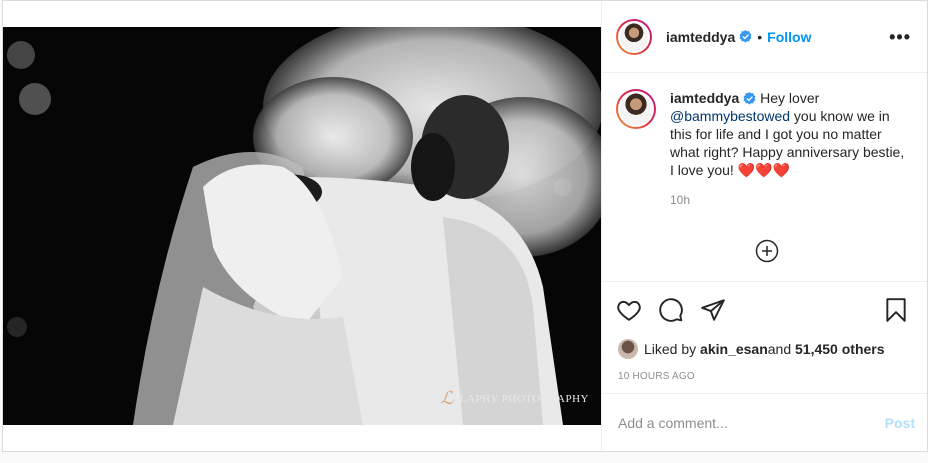 The height and width of the screenshot is (463, 928). Describe the element at coordinates (767, 251) in the screenshot. I see `plus-circle-icon` at that location.